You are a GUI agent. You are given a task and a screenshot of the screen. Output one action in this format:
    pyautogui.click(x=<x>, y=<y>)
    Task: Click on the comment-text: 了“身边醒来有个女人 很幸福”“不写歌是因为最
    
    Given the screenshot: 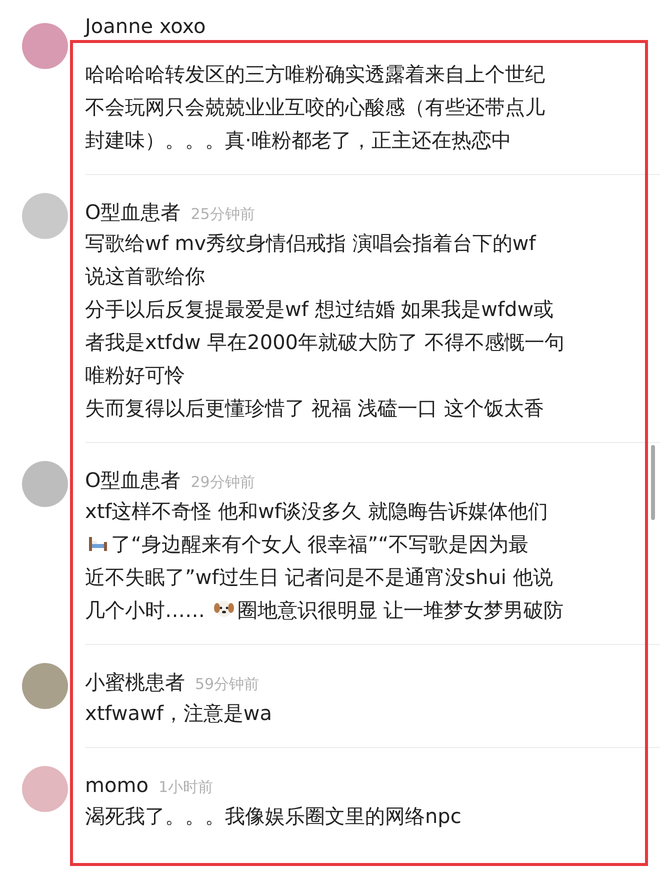 What is the action you would take?
    pyautogui.click(x=319, y=544)
    